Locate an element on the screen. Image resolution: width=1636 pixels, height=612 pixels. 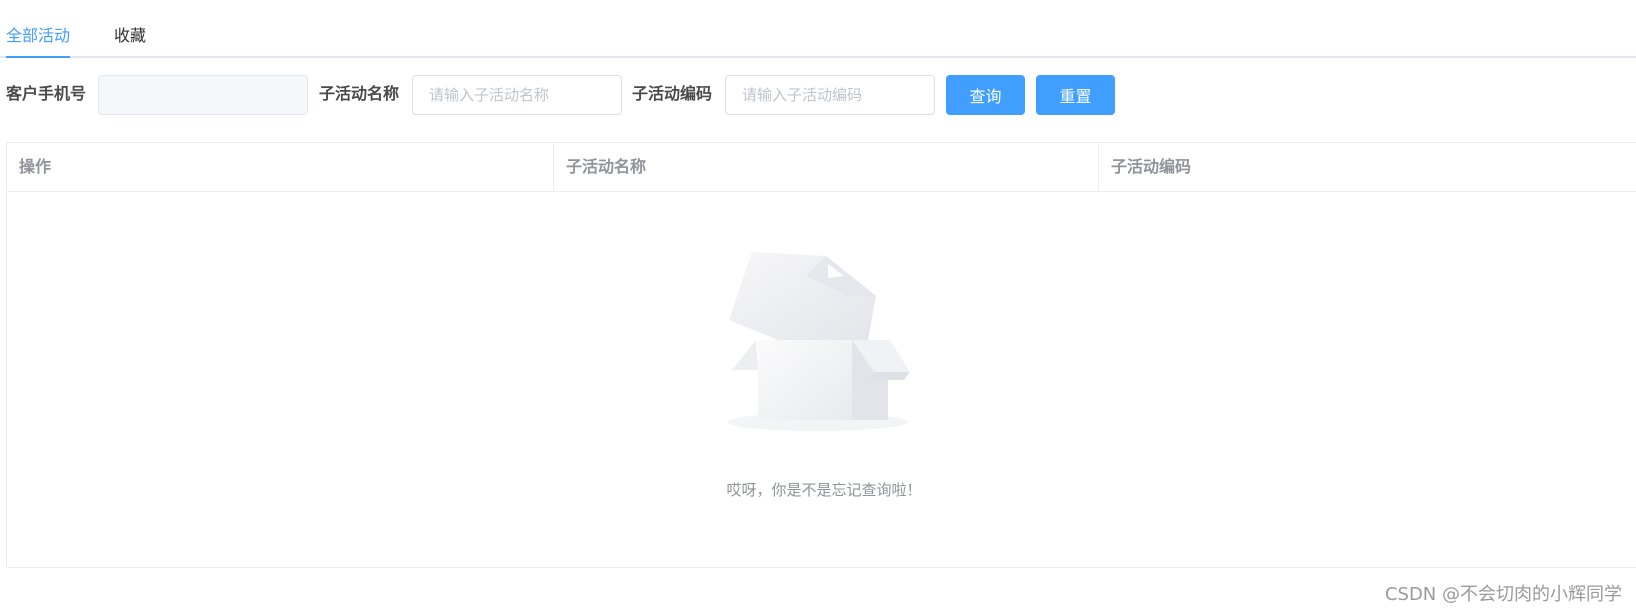
phone-input is located at coordinates (203, 95).